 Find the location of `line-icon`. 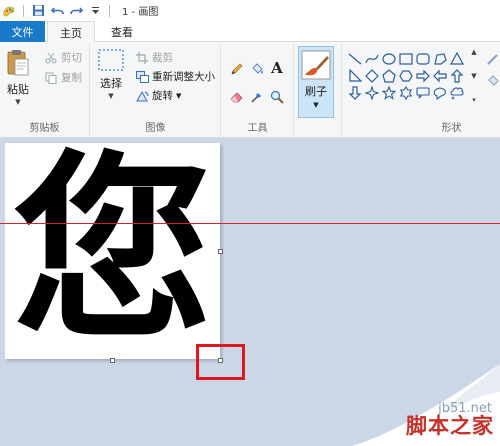

line-icon is located at coordinates (354, 58).